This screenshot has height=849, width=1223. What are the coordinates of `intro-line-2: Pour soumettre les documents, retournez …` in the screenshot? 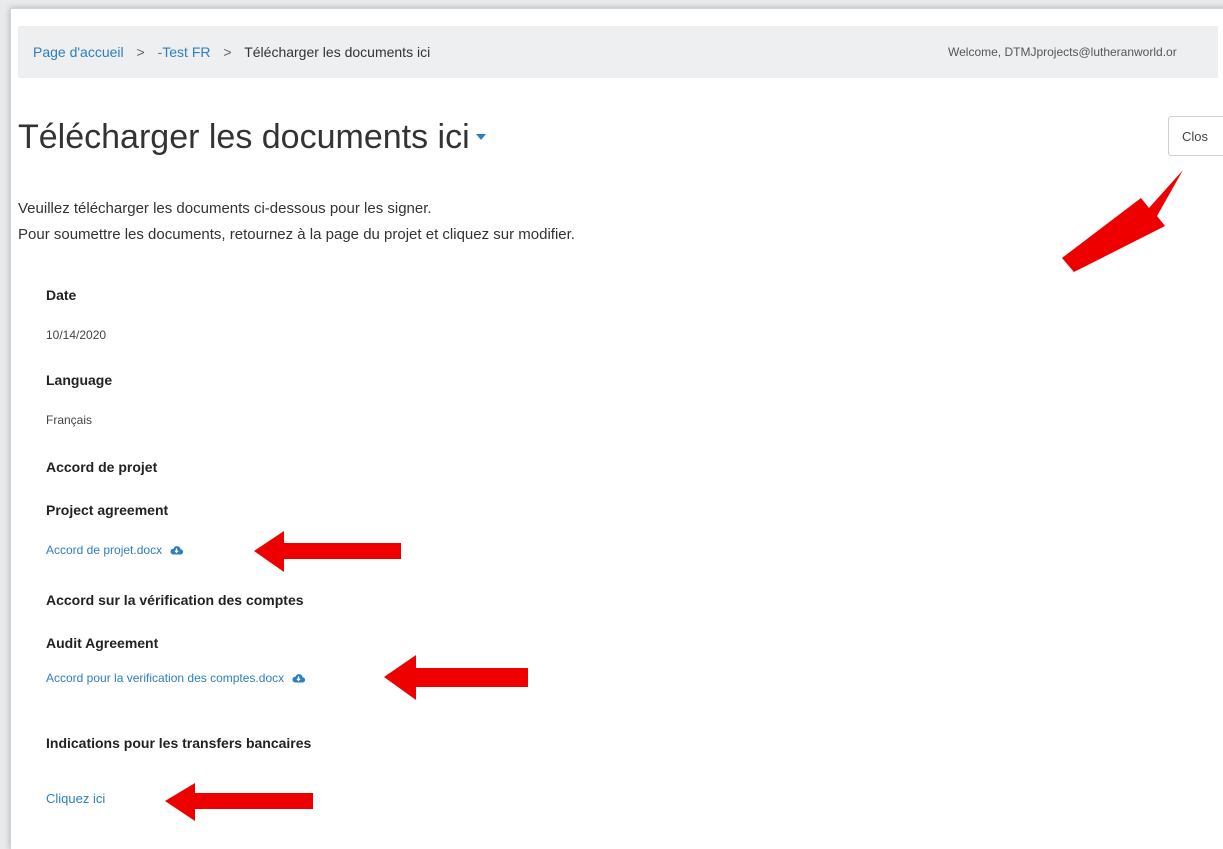 It's located at (296, 234).